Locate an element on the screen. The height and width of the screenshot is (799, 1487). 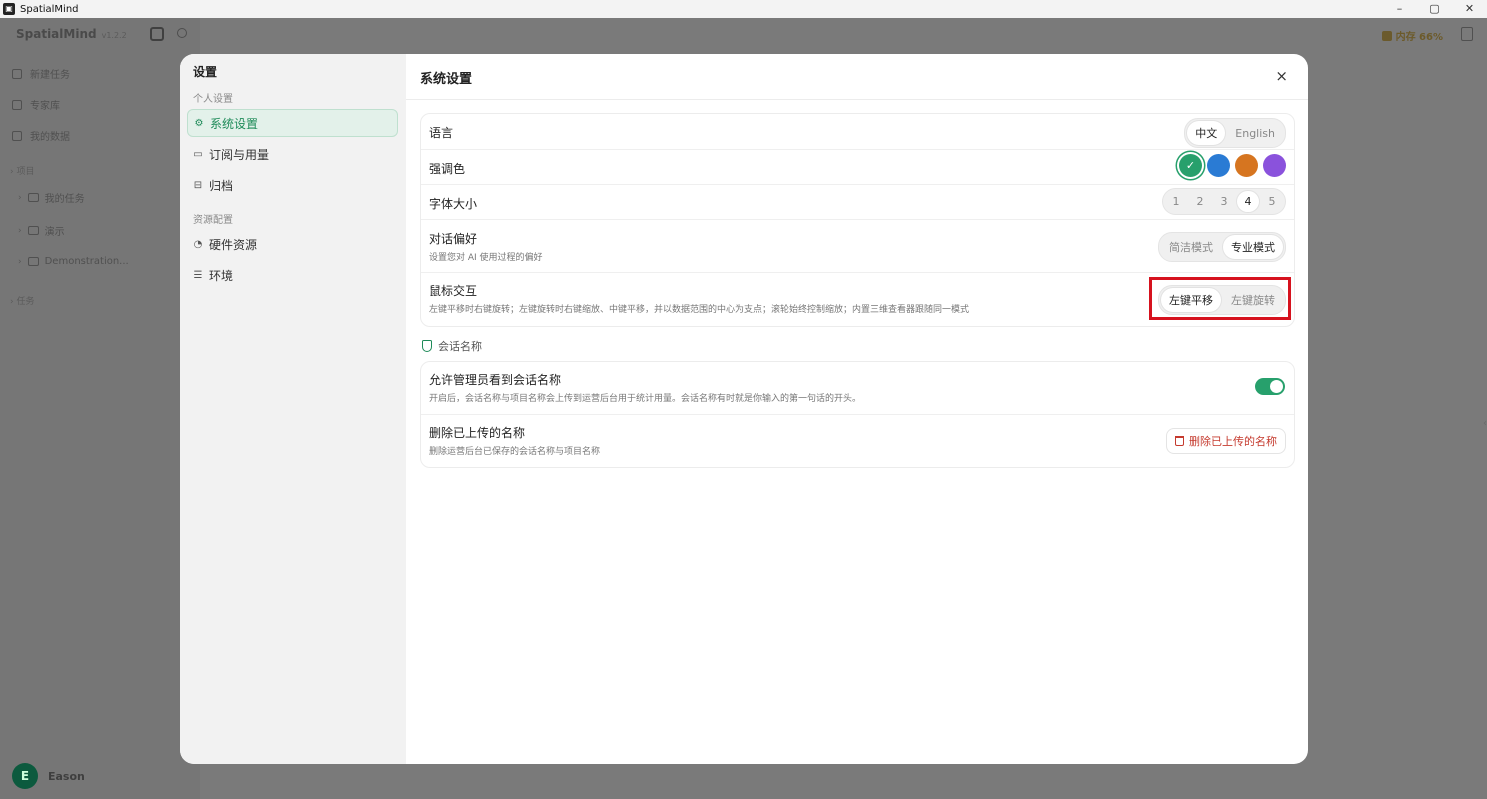
delete-names-desc: 删除运营后台已保存的会话名称与项目名称 is located at coordinates (515, 452).